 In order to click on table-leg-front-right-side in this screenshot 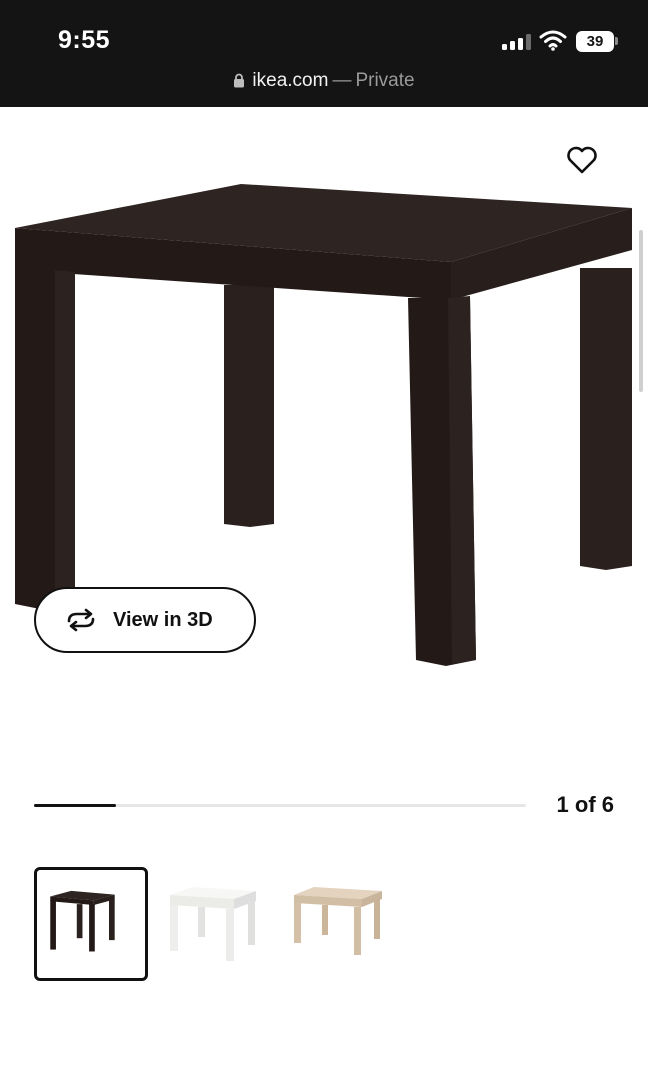, I will do `click(462, 480)`.